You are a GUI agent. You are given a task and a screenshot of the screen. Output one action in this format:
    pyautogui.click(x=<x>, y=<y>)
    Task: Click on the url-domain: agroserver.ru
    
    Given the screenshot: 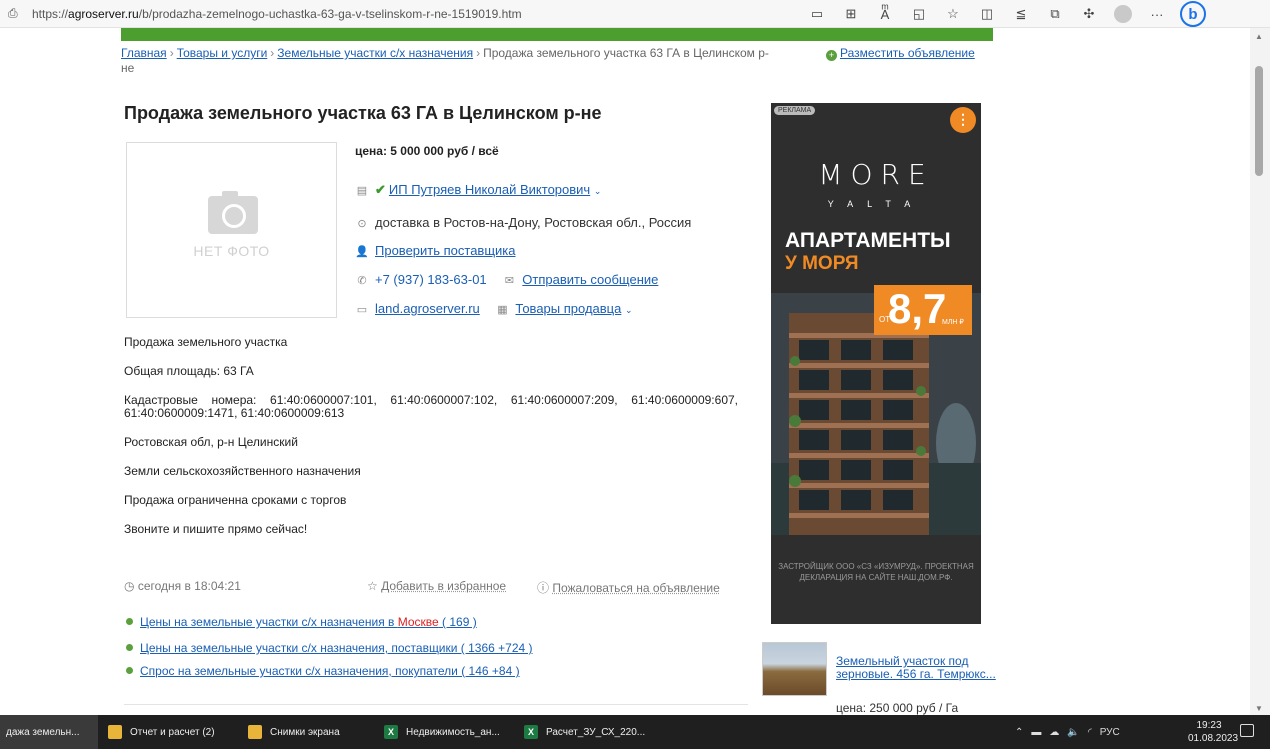 What is the action you would take?
    pyautogui.click(x=103, y=13)
    